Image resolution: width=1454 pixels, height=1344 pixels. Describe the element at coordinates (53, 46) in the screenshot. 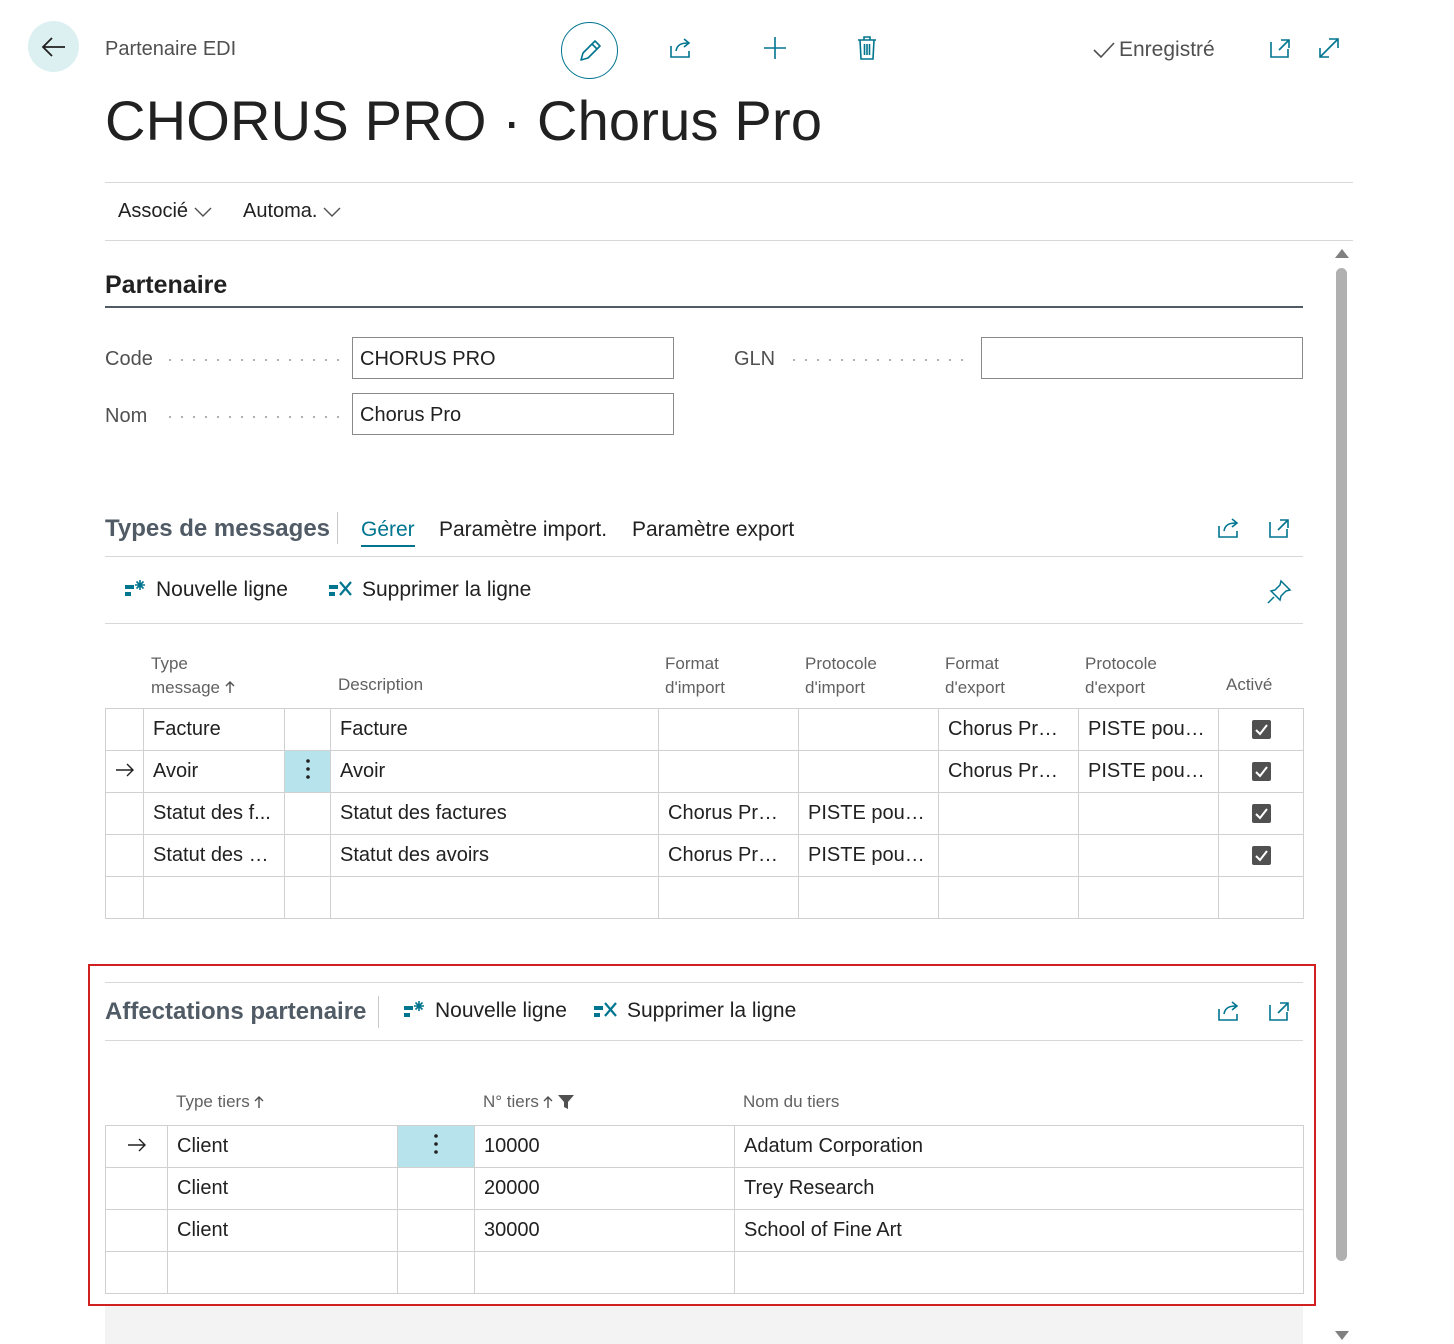

I see `back-button` at that location.